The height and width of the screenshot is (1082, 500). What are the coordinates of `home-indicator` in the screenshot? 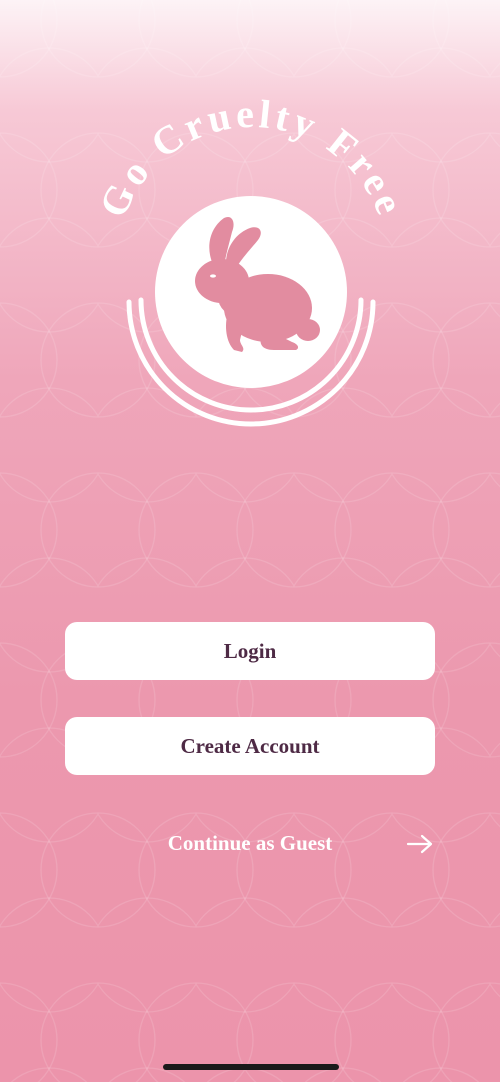 It's located at (251, 1067).